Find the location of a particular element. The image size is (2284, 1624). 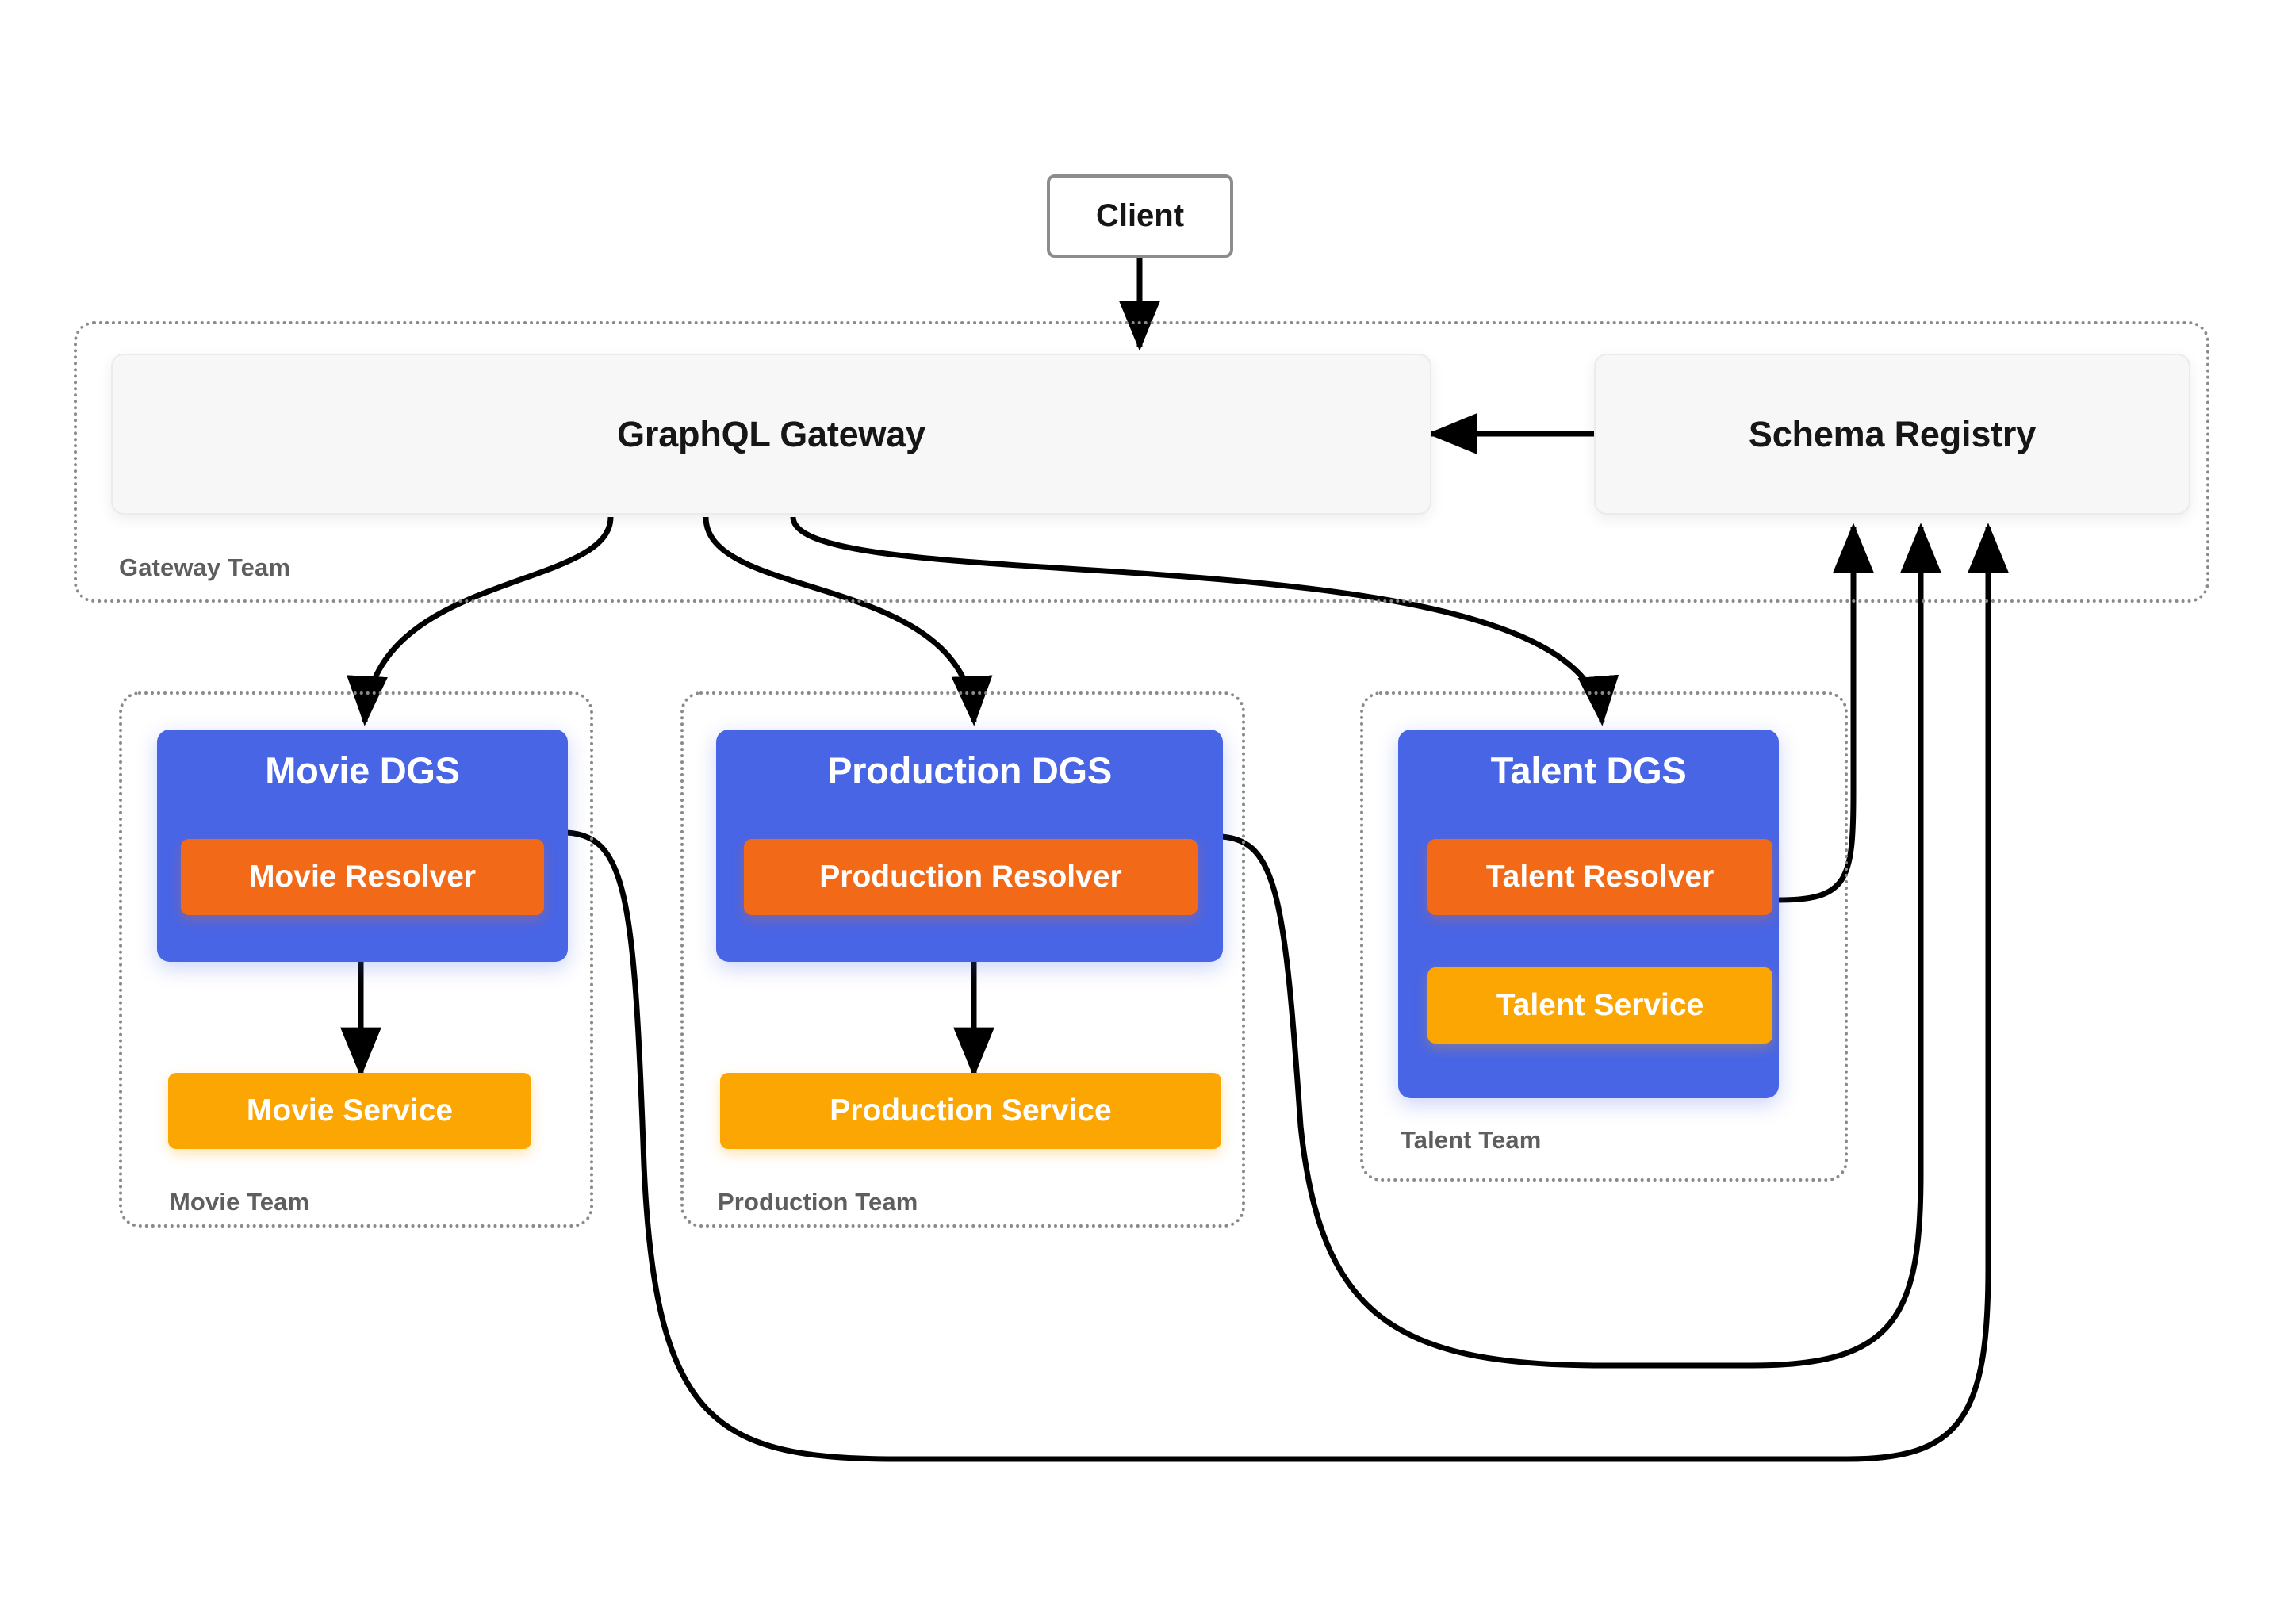

client-node: Client is located at coordinates (1140, 216).